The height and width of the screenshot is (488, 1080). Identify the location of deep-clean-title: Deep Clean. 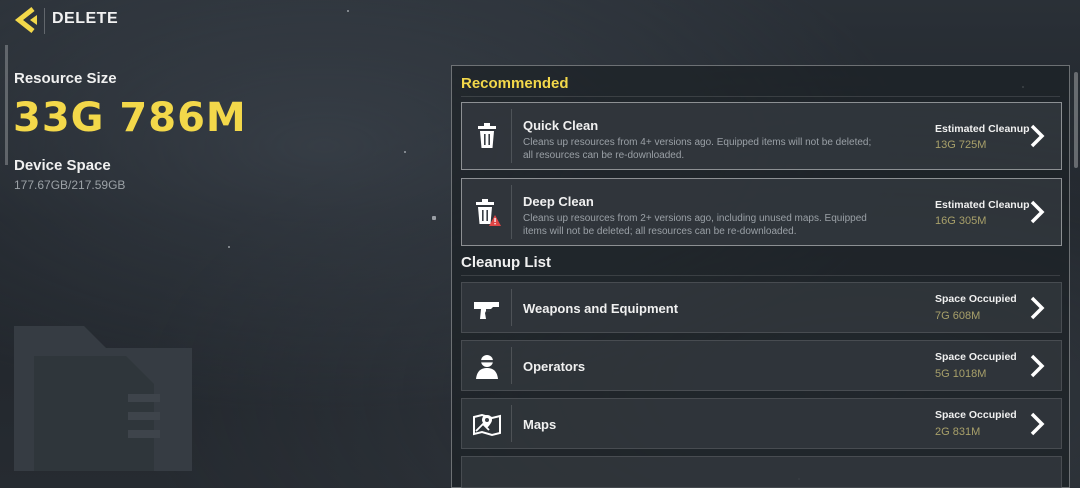
(558, 201).